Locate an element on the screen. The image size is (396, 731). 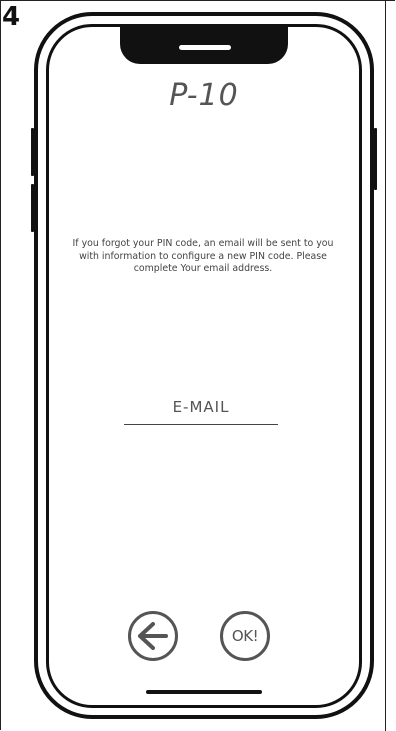
back-button is located at coordinates (153, 636).